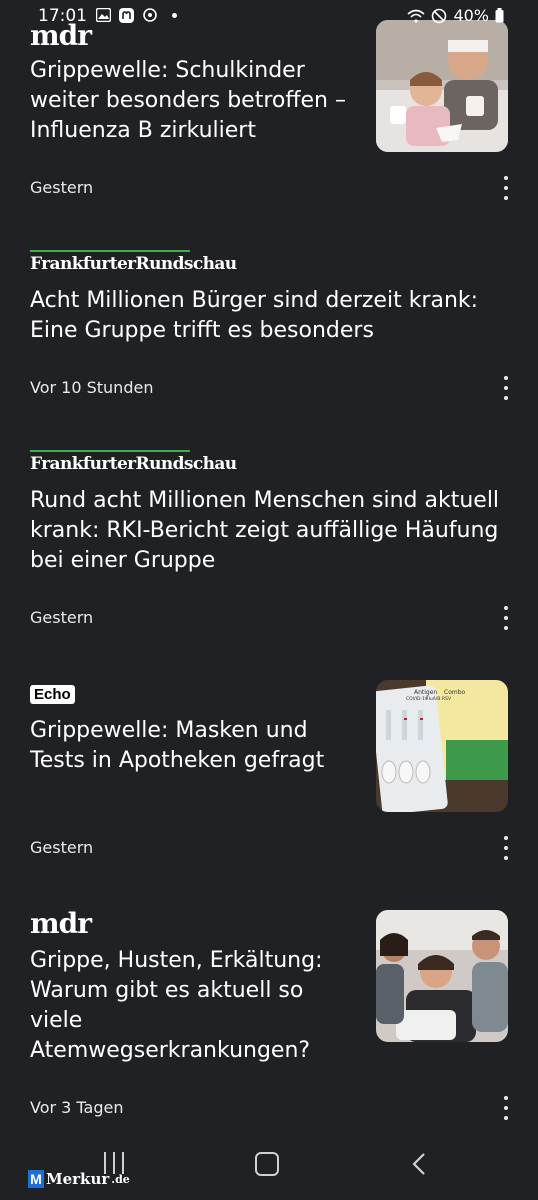 The height and width of the screenshot is (1200, 538). I want to click on sync-icon, so click(150, 15).